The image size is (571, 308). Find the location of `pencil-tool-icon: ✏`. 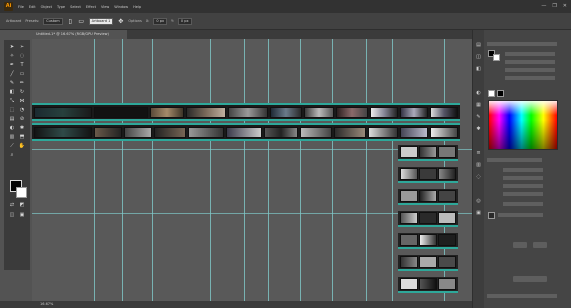

pencil-tool-icon: ✏ is located at coordinates (22, 83).